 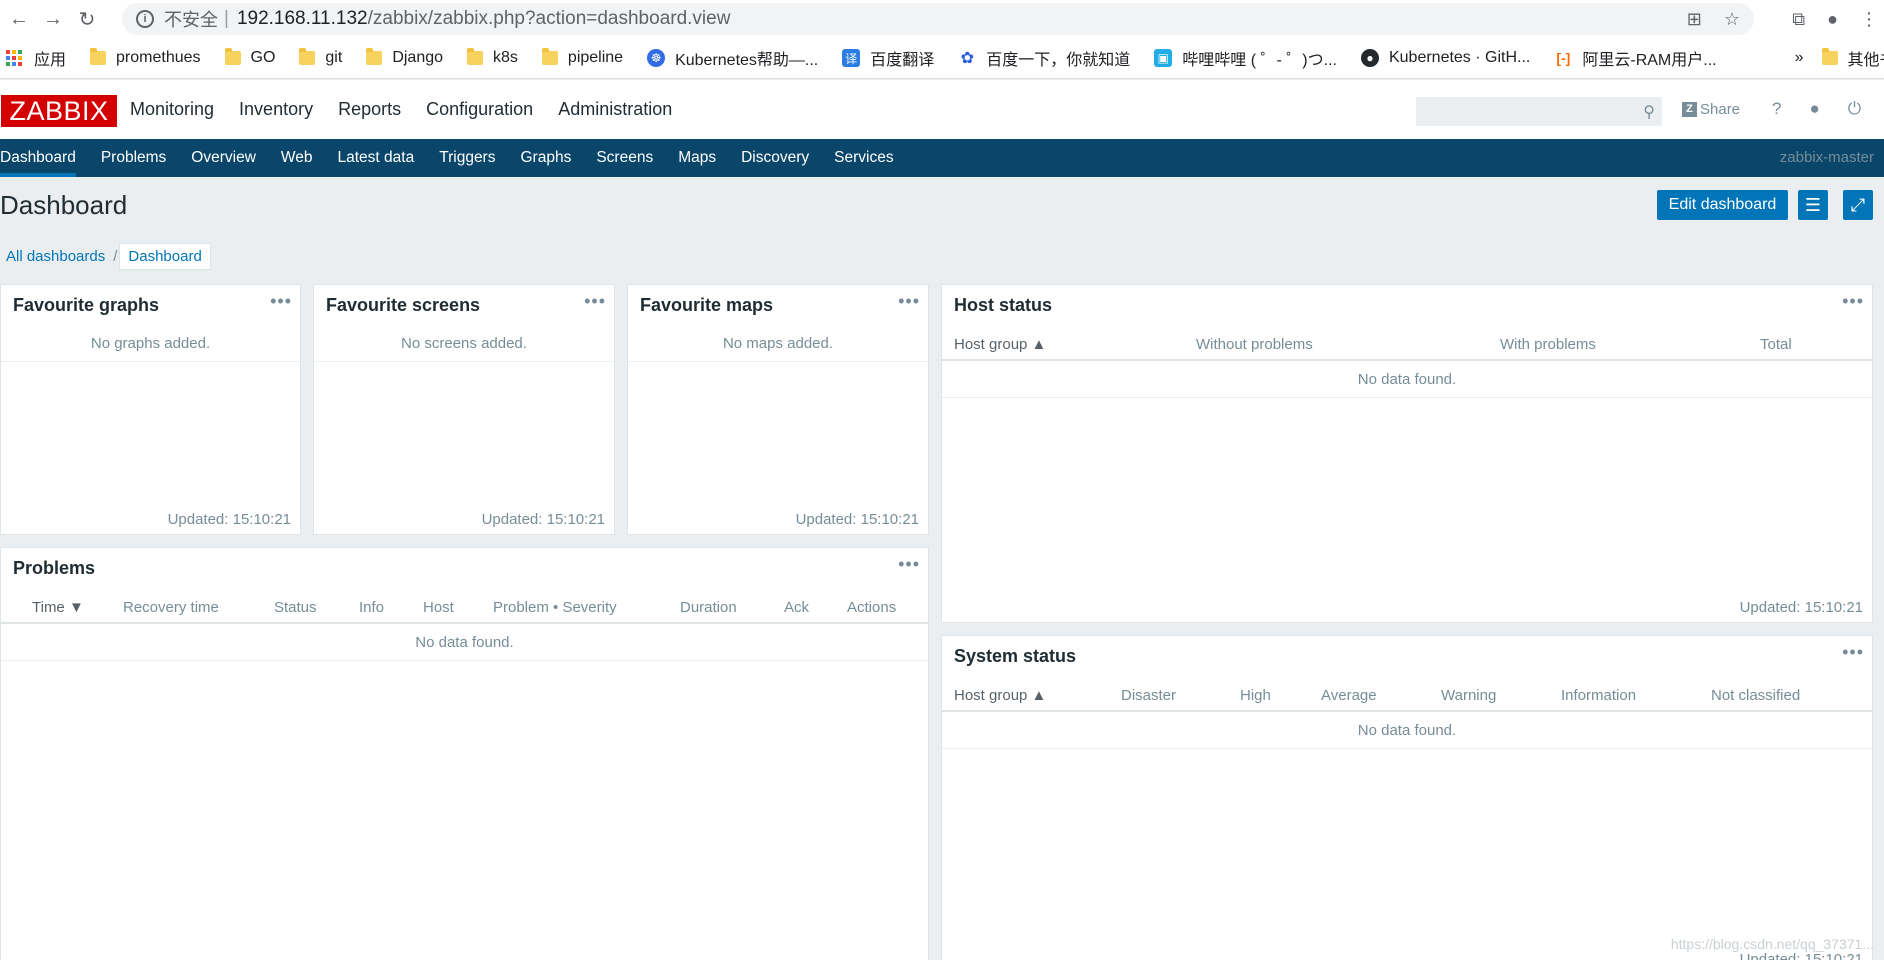 I want to click on bookmark-folder: git, so click(x=321, y=57).